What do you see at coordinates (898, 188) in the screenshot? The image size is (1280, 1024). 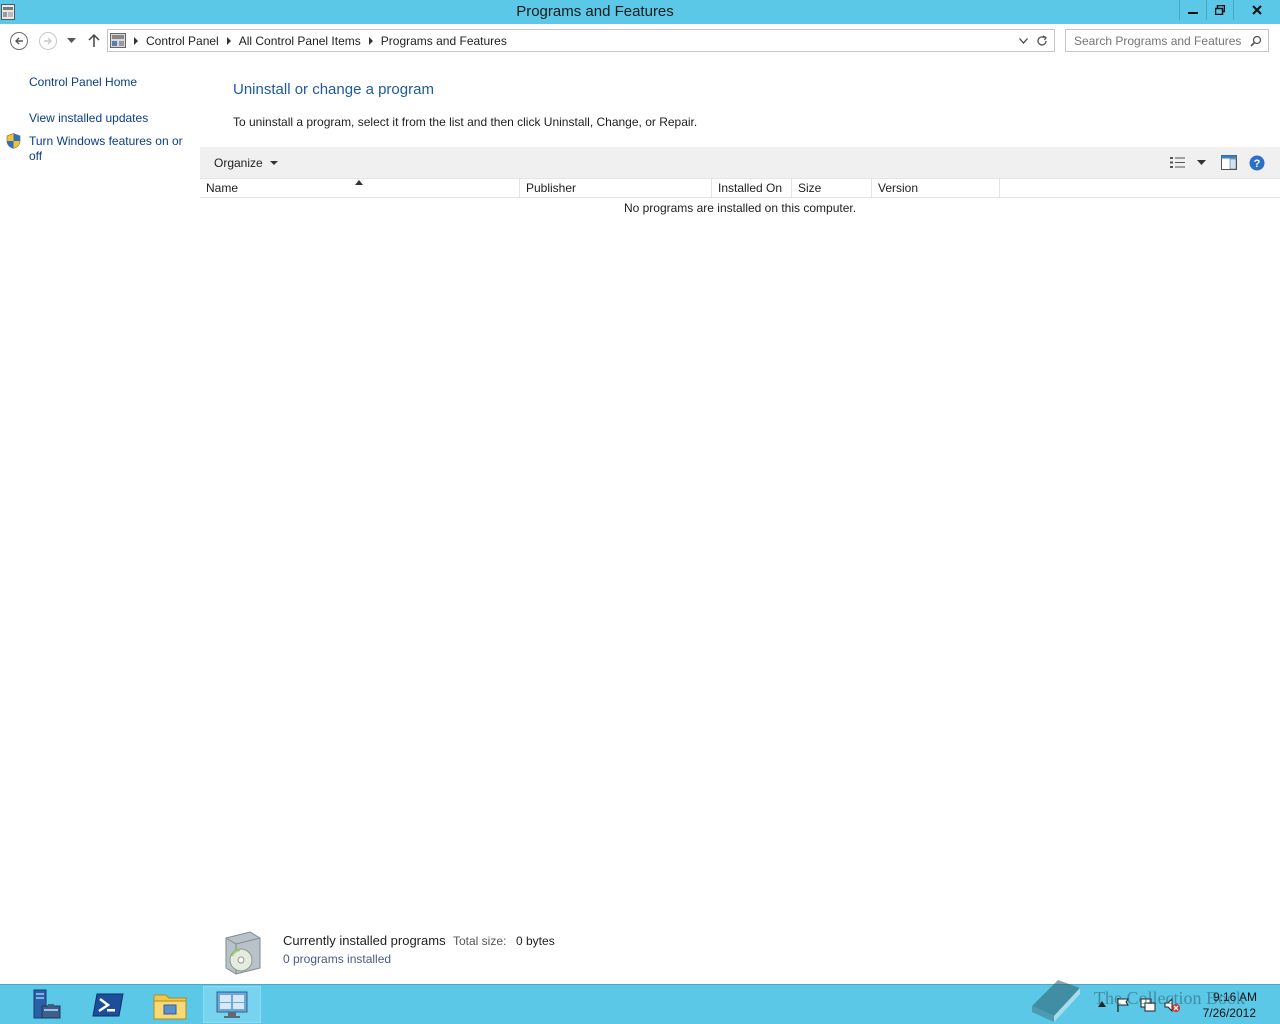 I see `column-version-label: Version` at bounding box center [898, 188].